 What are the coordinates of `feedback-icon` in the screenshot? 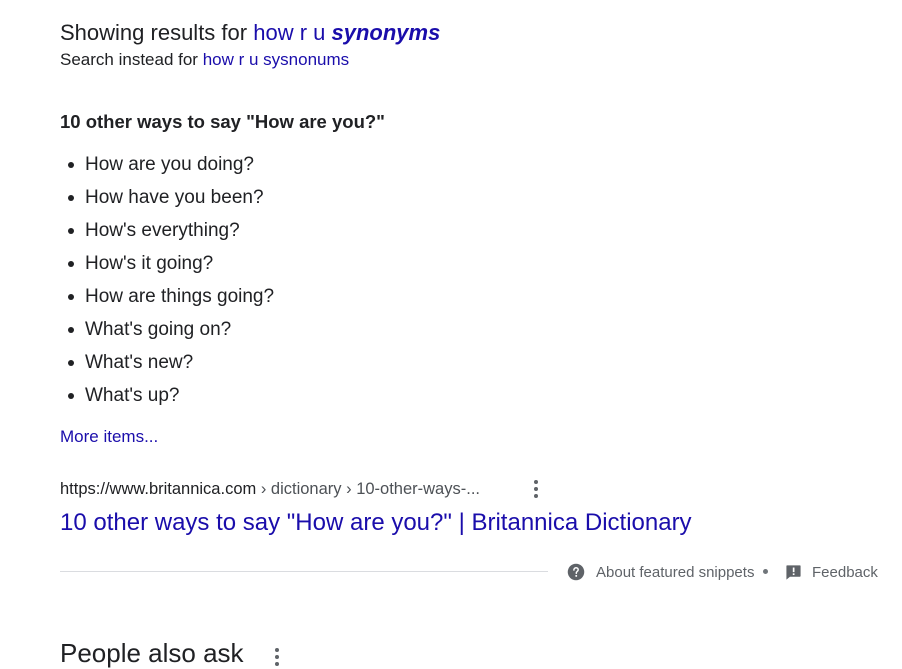 It's located at (793, 572).